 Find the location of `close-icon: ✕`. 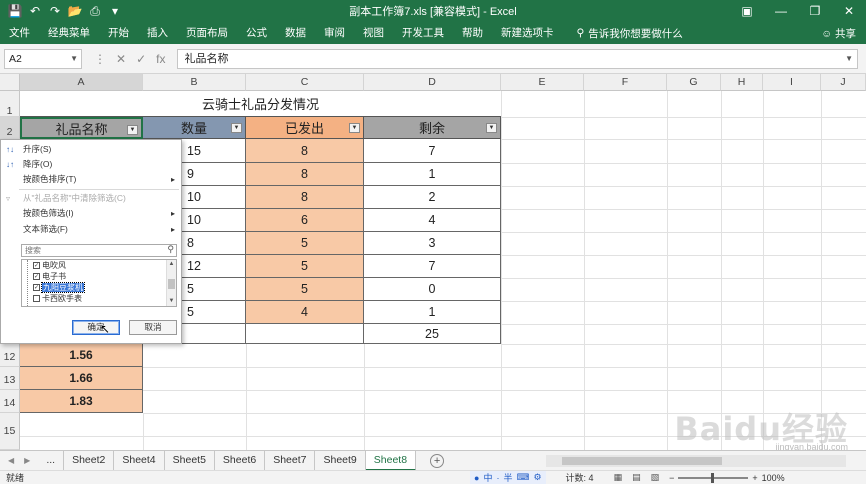

close-icon: ✕ is located at coordinates (849, 11).